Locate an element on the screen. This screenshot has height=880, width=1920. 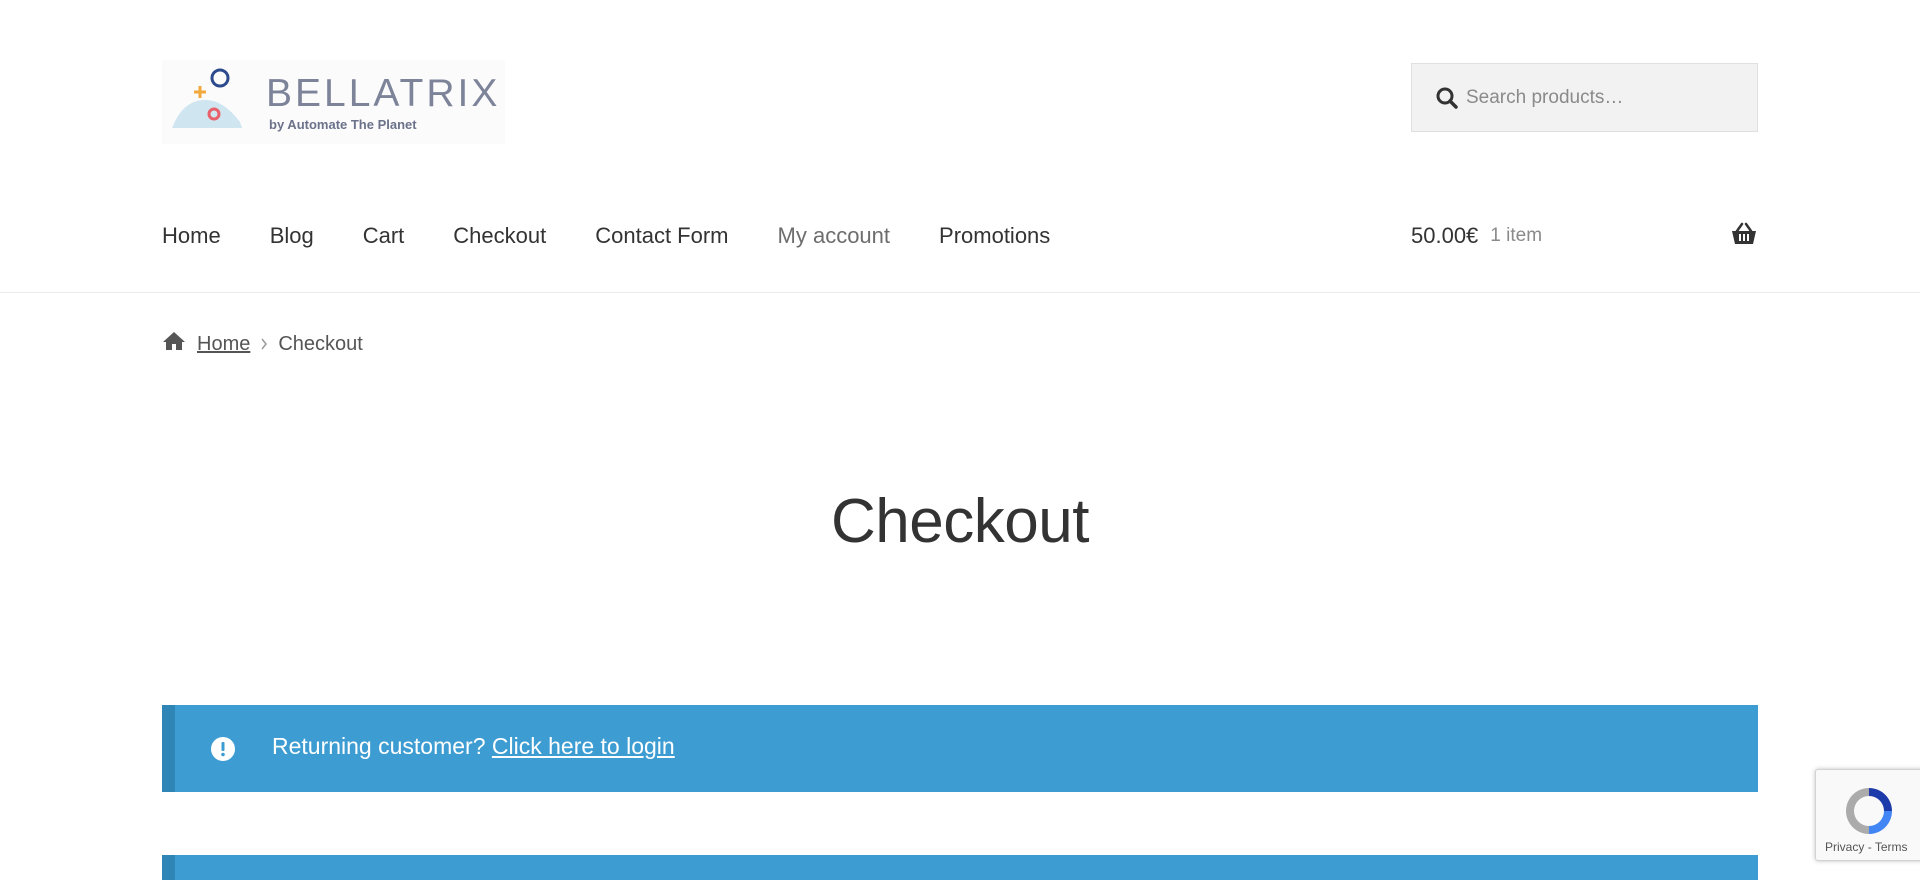
info-icon is located at coordinates (223, 751).